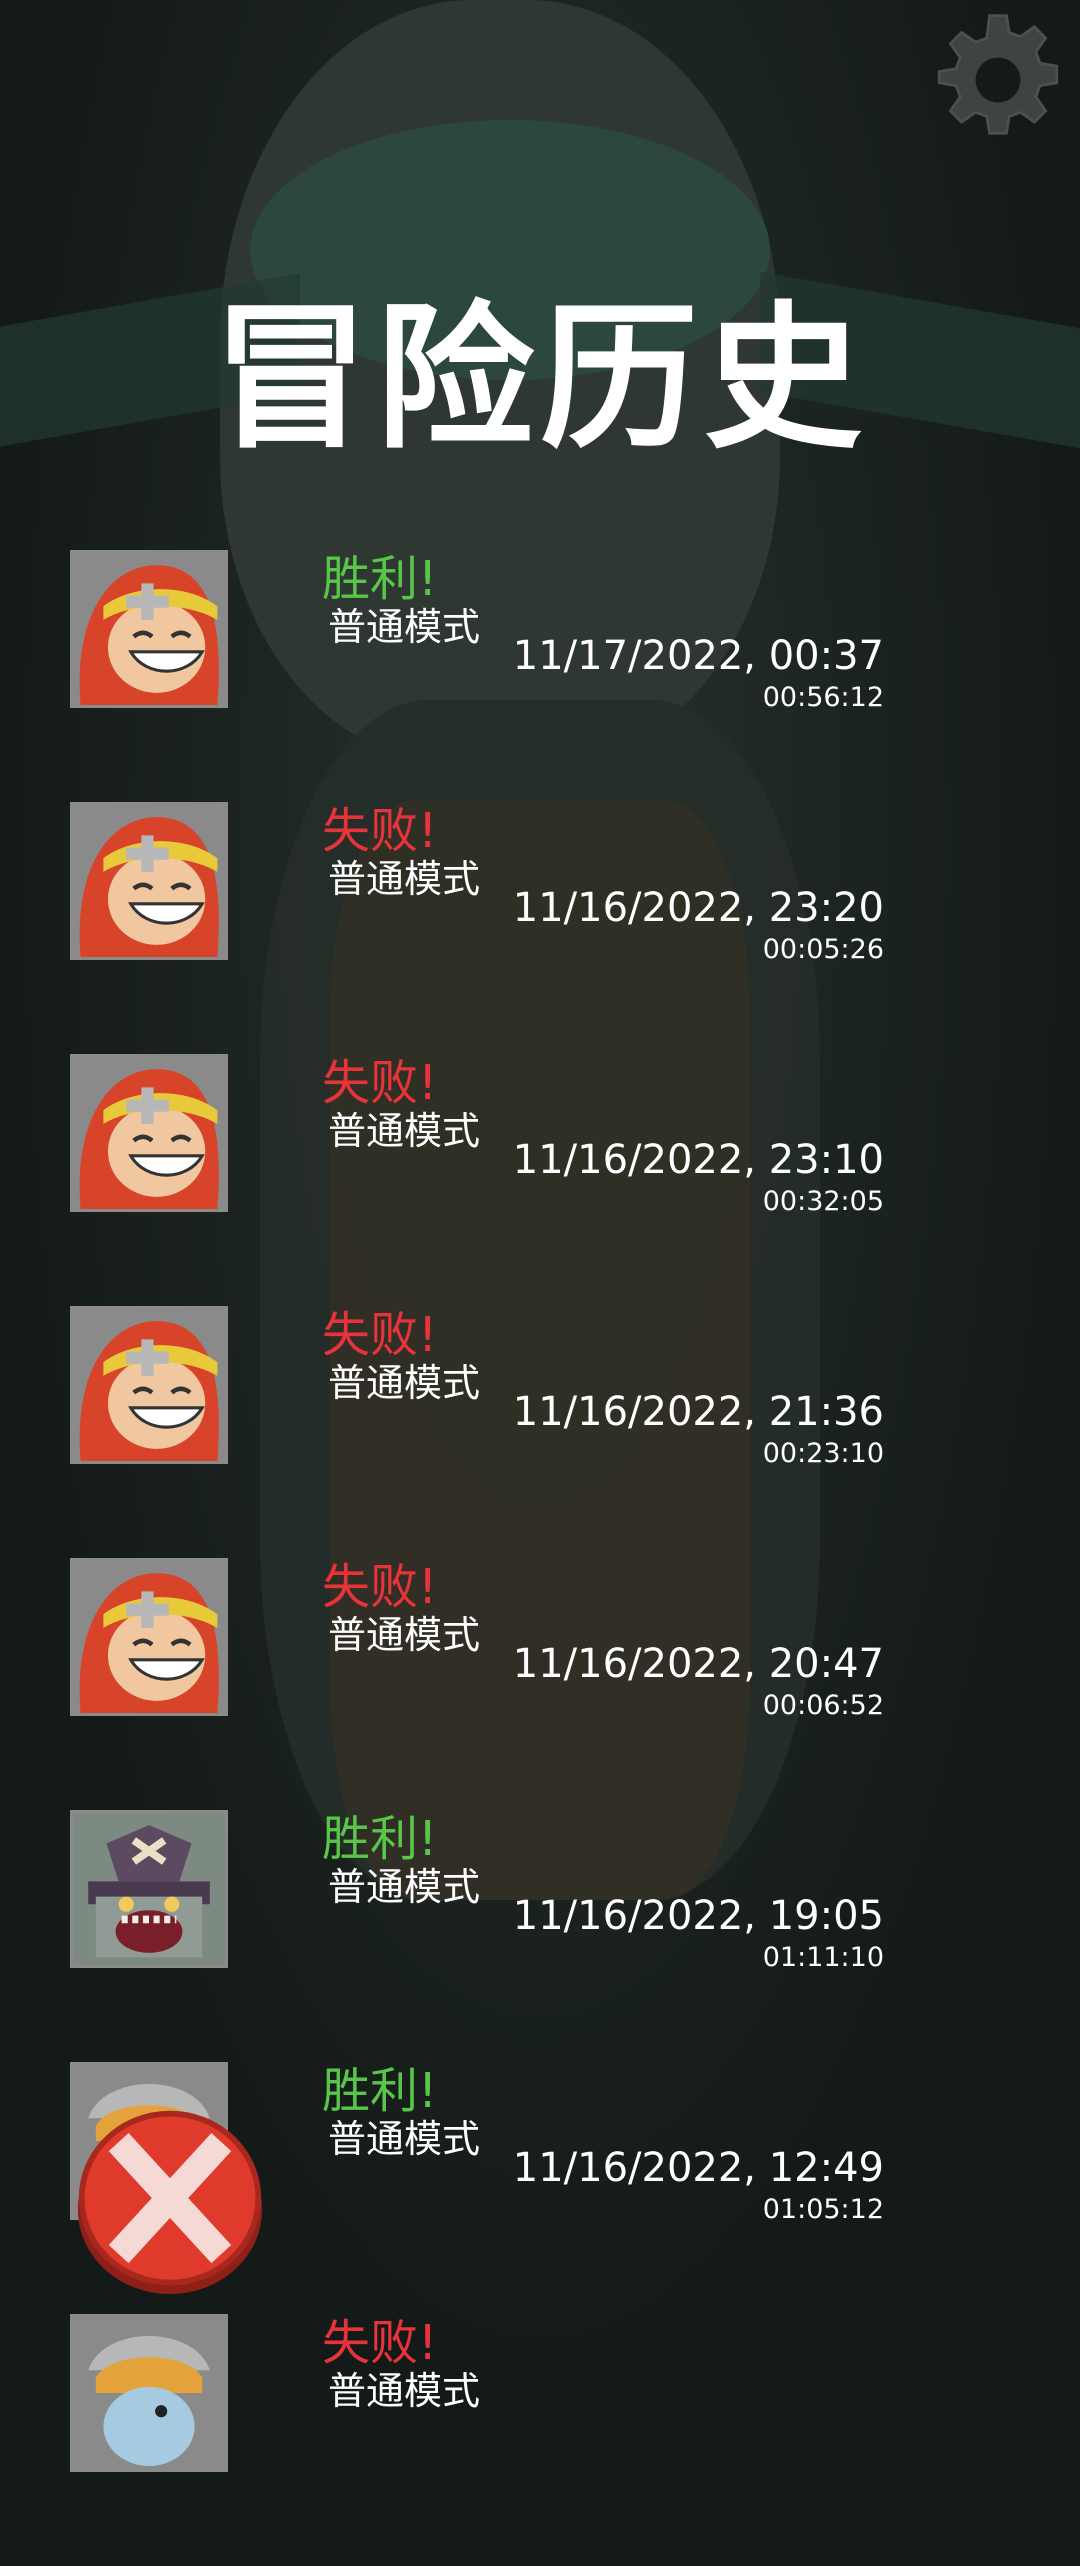 This screenshot has height=2566, width=1080. I want to click on duration-label: 01:05:12, so click(823, 2209).